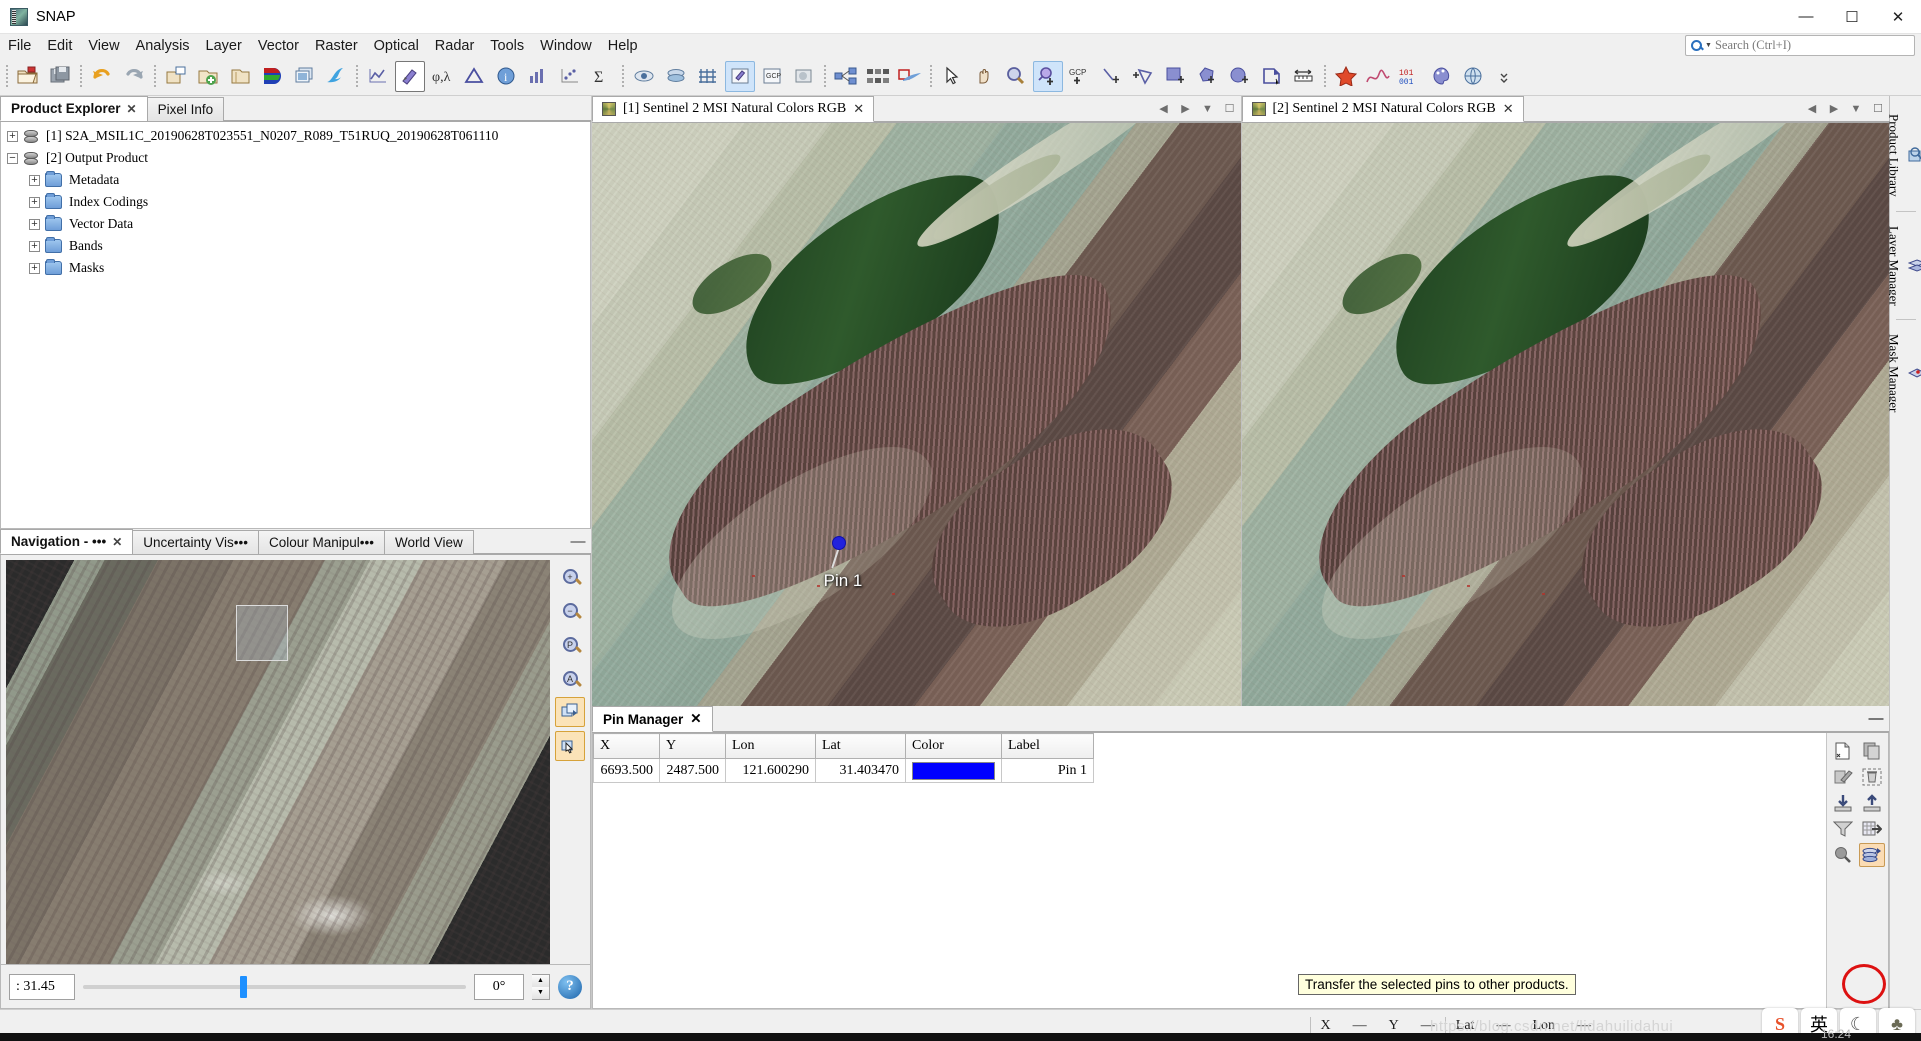 Image resolution: width=1921 pixels, height=1041 pixels. Describe the element at coordinates (692, 770) in the screenshot. I see `cell-y: 2487.500` at that location.